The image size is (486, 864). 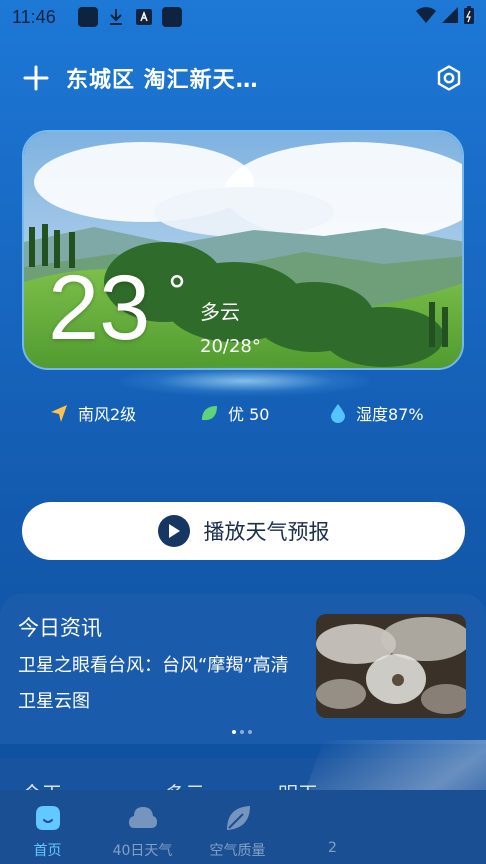 I want to click on tab-40day: 40日天气, so click(x=142, y=827).